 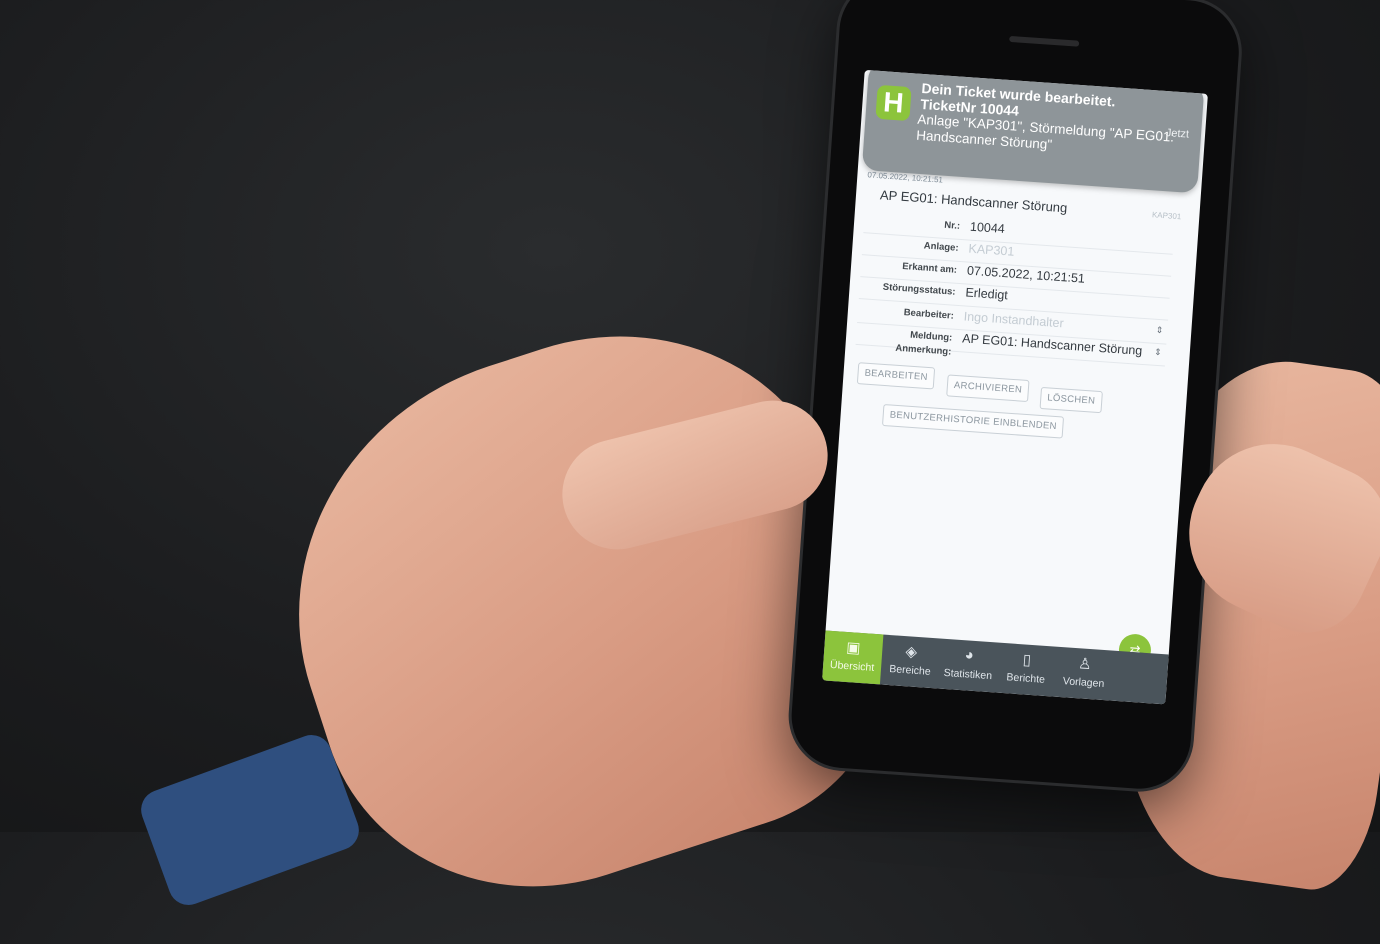 I want to click on tab-vorlagen: ♙ Vorlagen, so click(x=1084, y=674).